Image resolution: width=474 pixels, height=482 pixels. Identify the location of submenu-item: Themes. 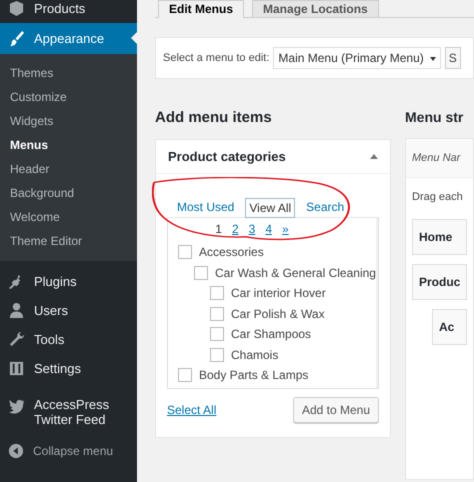
(68, 73).